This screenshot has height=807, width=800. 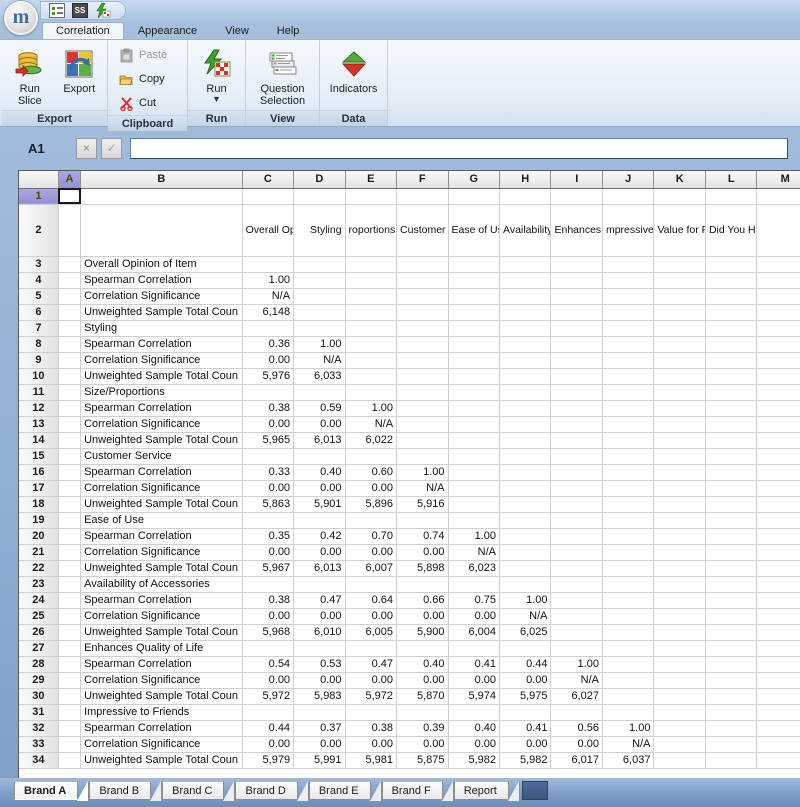 What do you see at coordinates (161, 312) in the screenshot?
I see `cell-b6: Unweighted Sample Total Coun` at bounding box center [161, 312].